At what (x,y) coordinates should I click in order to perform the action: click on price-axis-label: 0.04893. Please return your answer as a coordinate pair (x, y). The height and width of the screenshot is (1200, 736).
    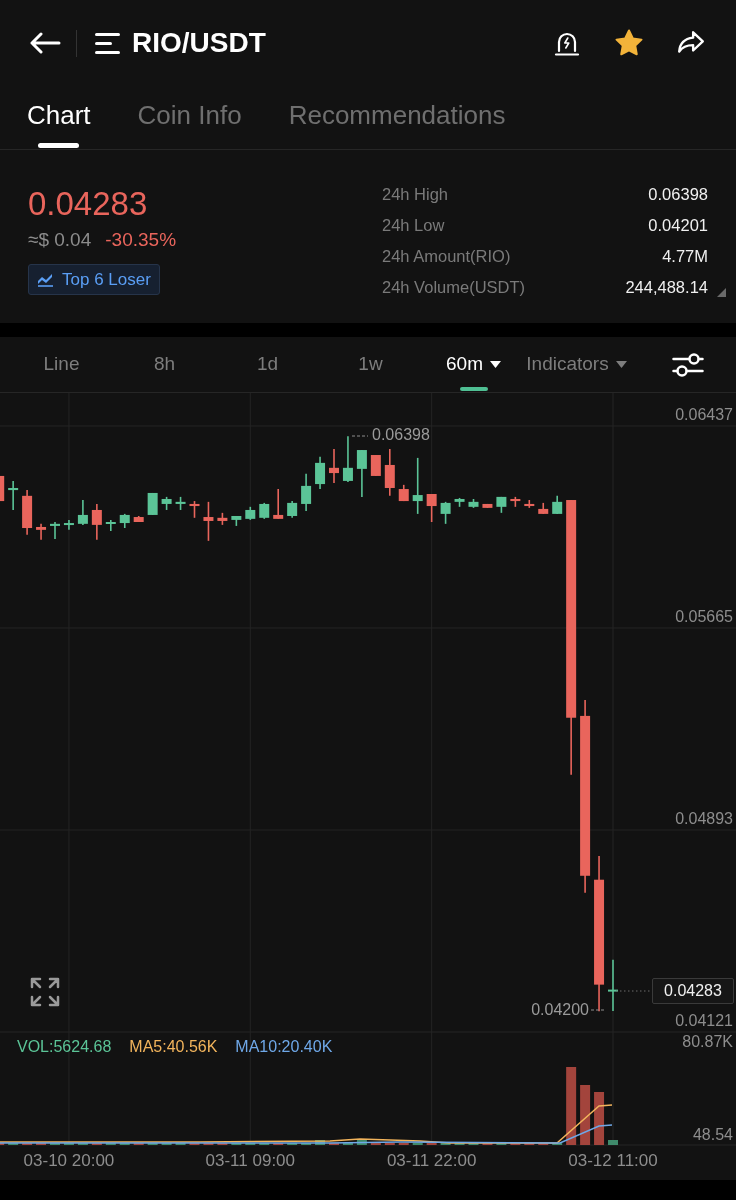
    Looking at the image, I should click on (704, 819).